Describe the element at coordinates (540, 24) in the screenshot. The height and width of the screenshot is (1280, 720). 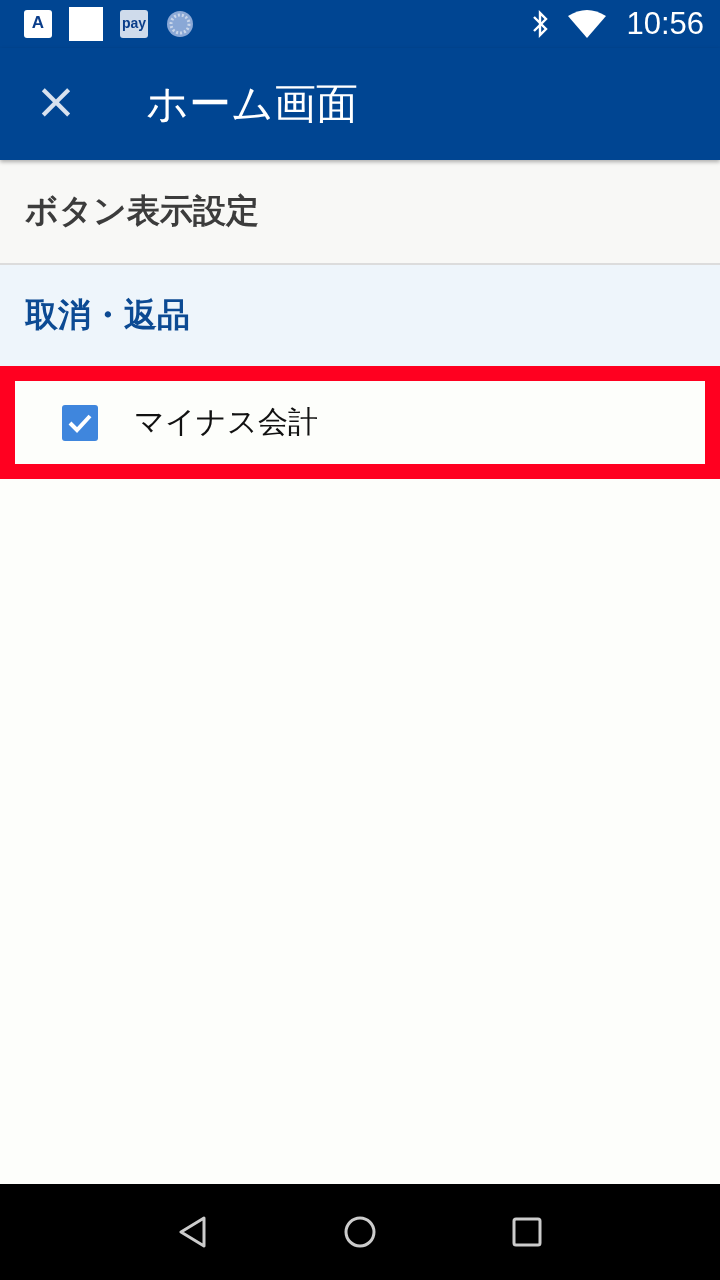
I see `bluetooth-icon` at that location.